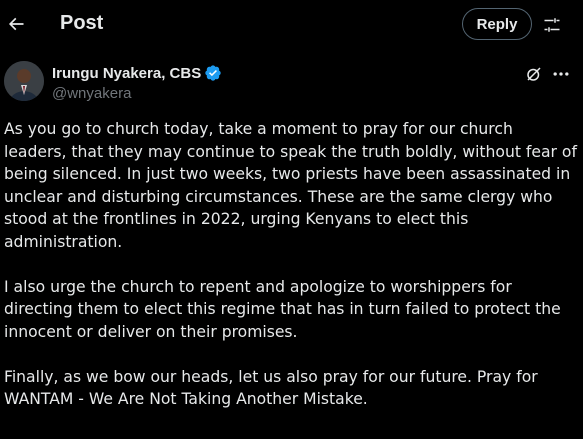  I want to click on grok-icon, so click(534, 74).